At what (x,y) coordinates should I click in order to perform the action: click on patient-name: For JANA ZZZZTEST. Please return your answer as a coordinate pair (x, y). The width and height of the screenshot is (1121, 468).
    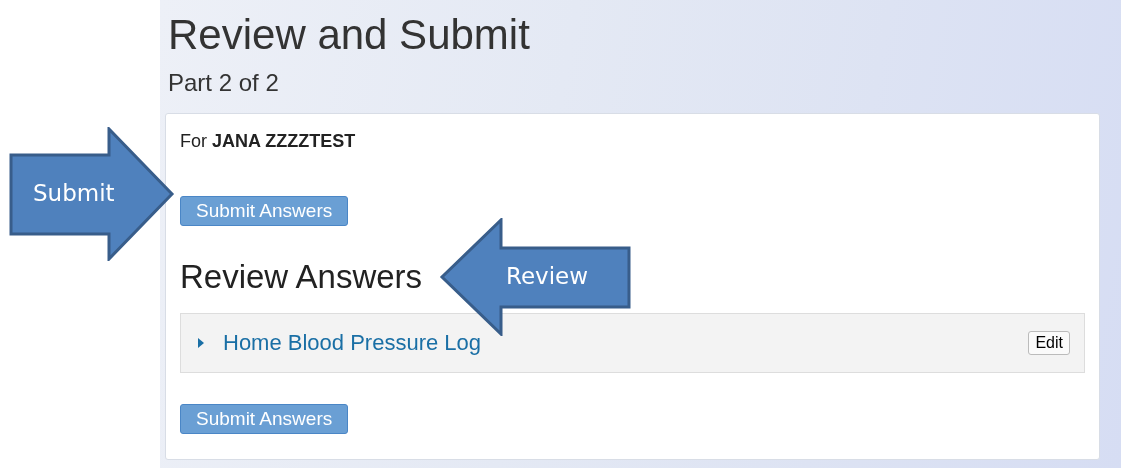
    Looking at the image, I should click on (268, 141).